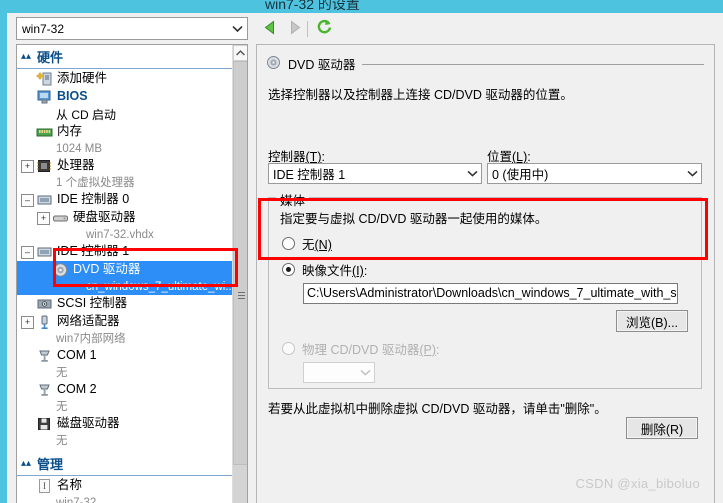  What do you see at coordinates (125, 57) in the screenshot?
I see `tree-section-hardware: ▴▴ 硬件` at bounding box center [125, 57].